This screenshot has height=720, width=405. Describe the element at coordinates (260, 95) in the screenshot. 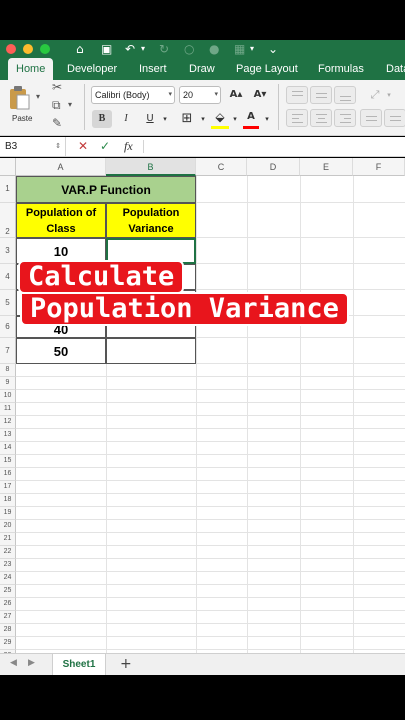

I see `shrink-font-button: A▾` at that location.